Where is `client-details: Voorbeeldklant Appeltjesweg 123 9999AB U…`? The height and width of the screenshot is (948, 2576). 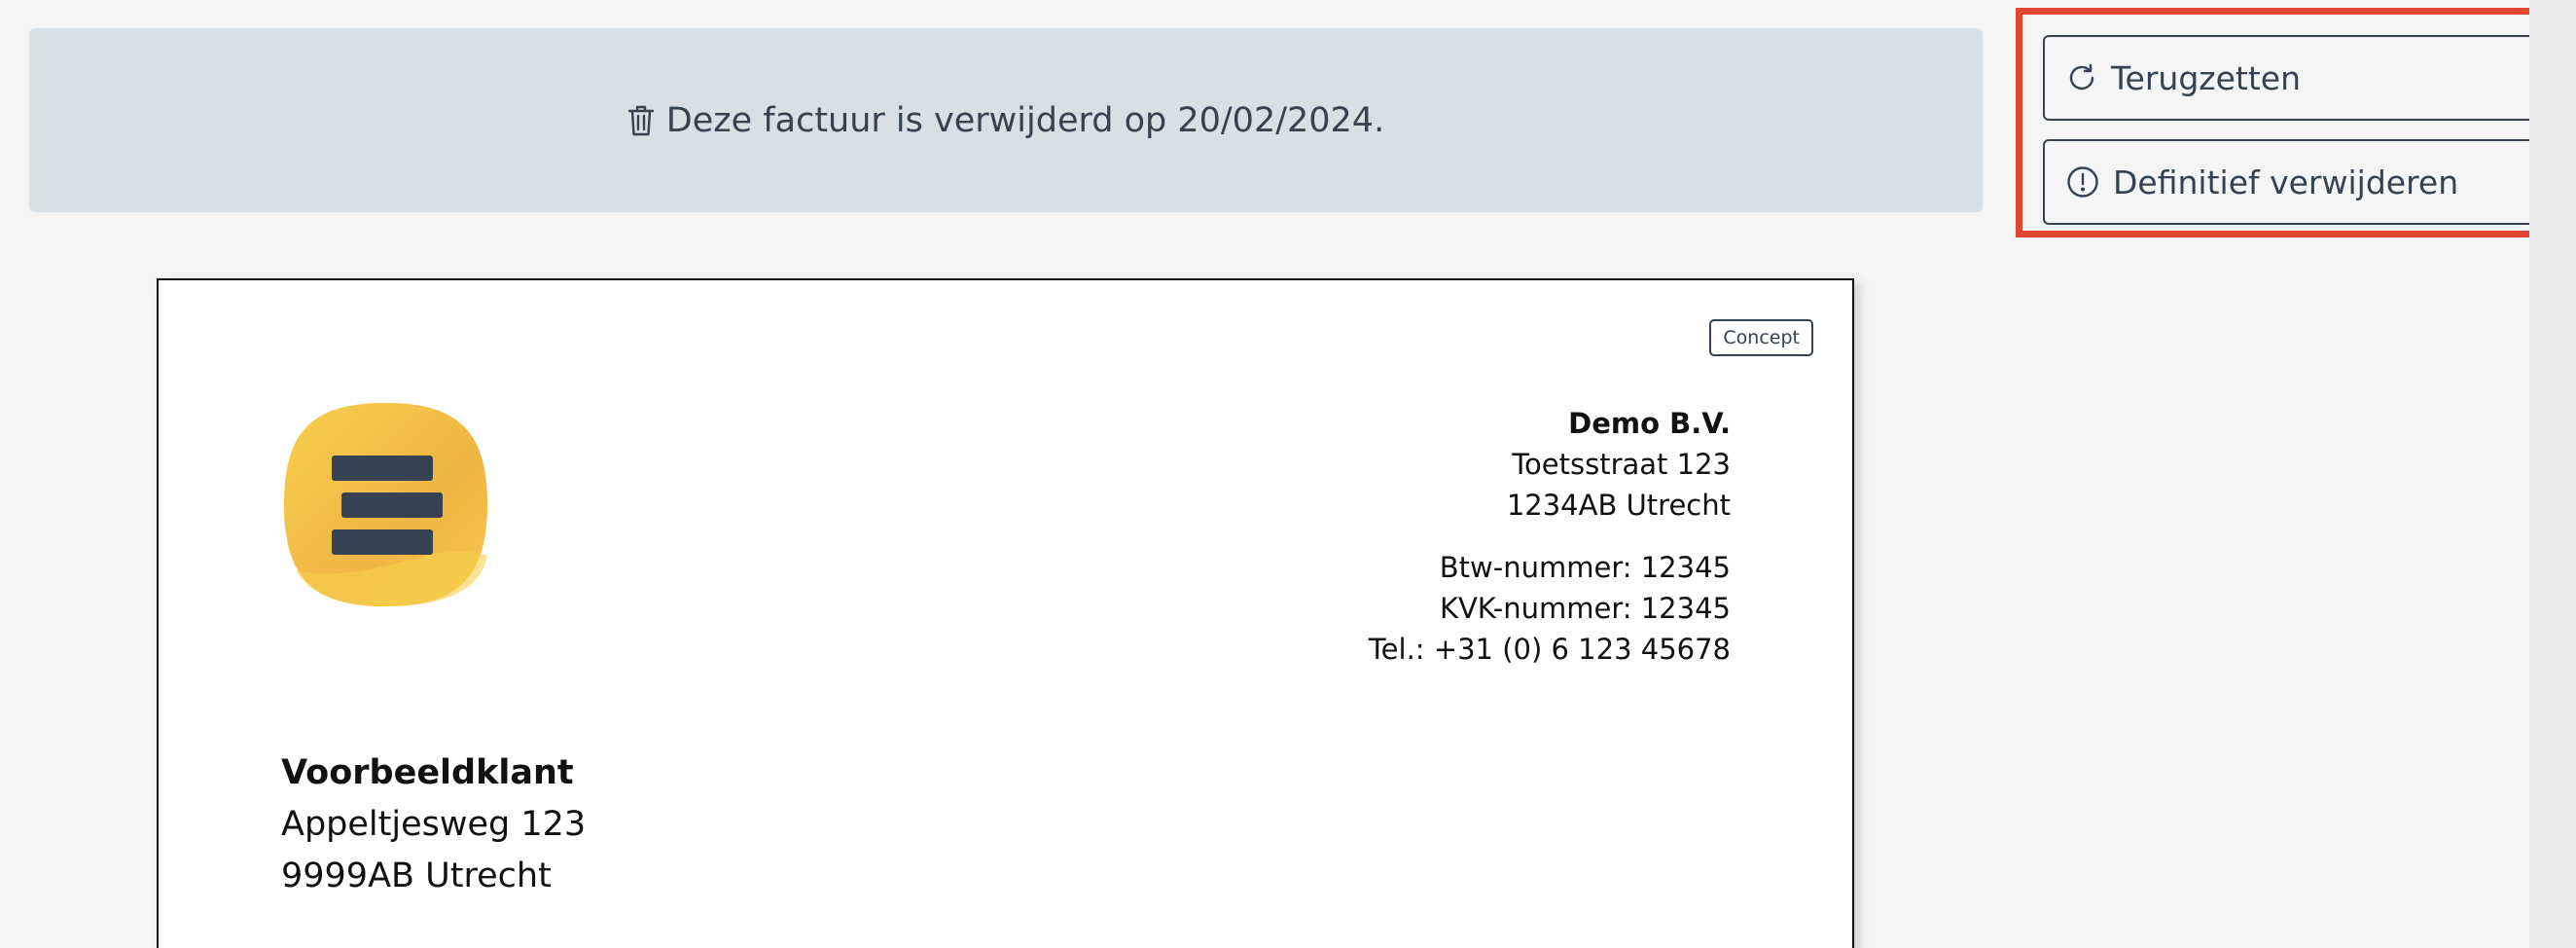
client-details: Voorbeeldklant Appeltjesweg 123 9999AB U… is located at coordinates (433, 824).